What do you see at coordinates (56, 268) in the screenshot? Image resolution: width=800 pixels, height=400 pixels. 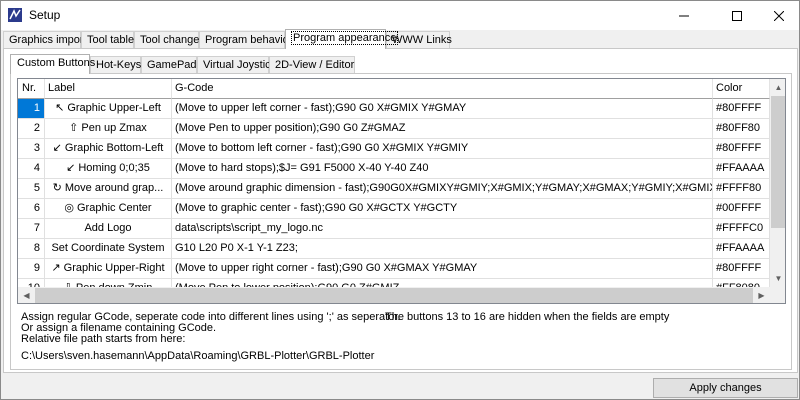 I see `button-icon: ↗` at bounding box center [56, 268].